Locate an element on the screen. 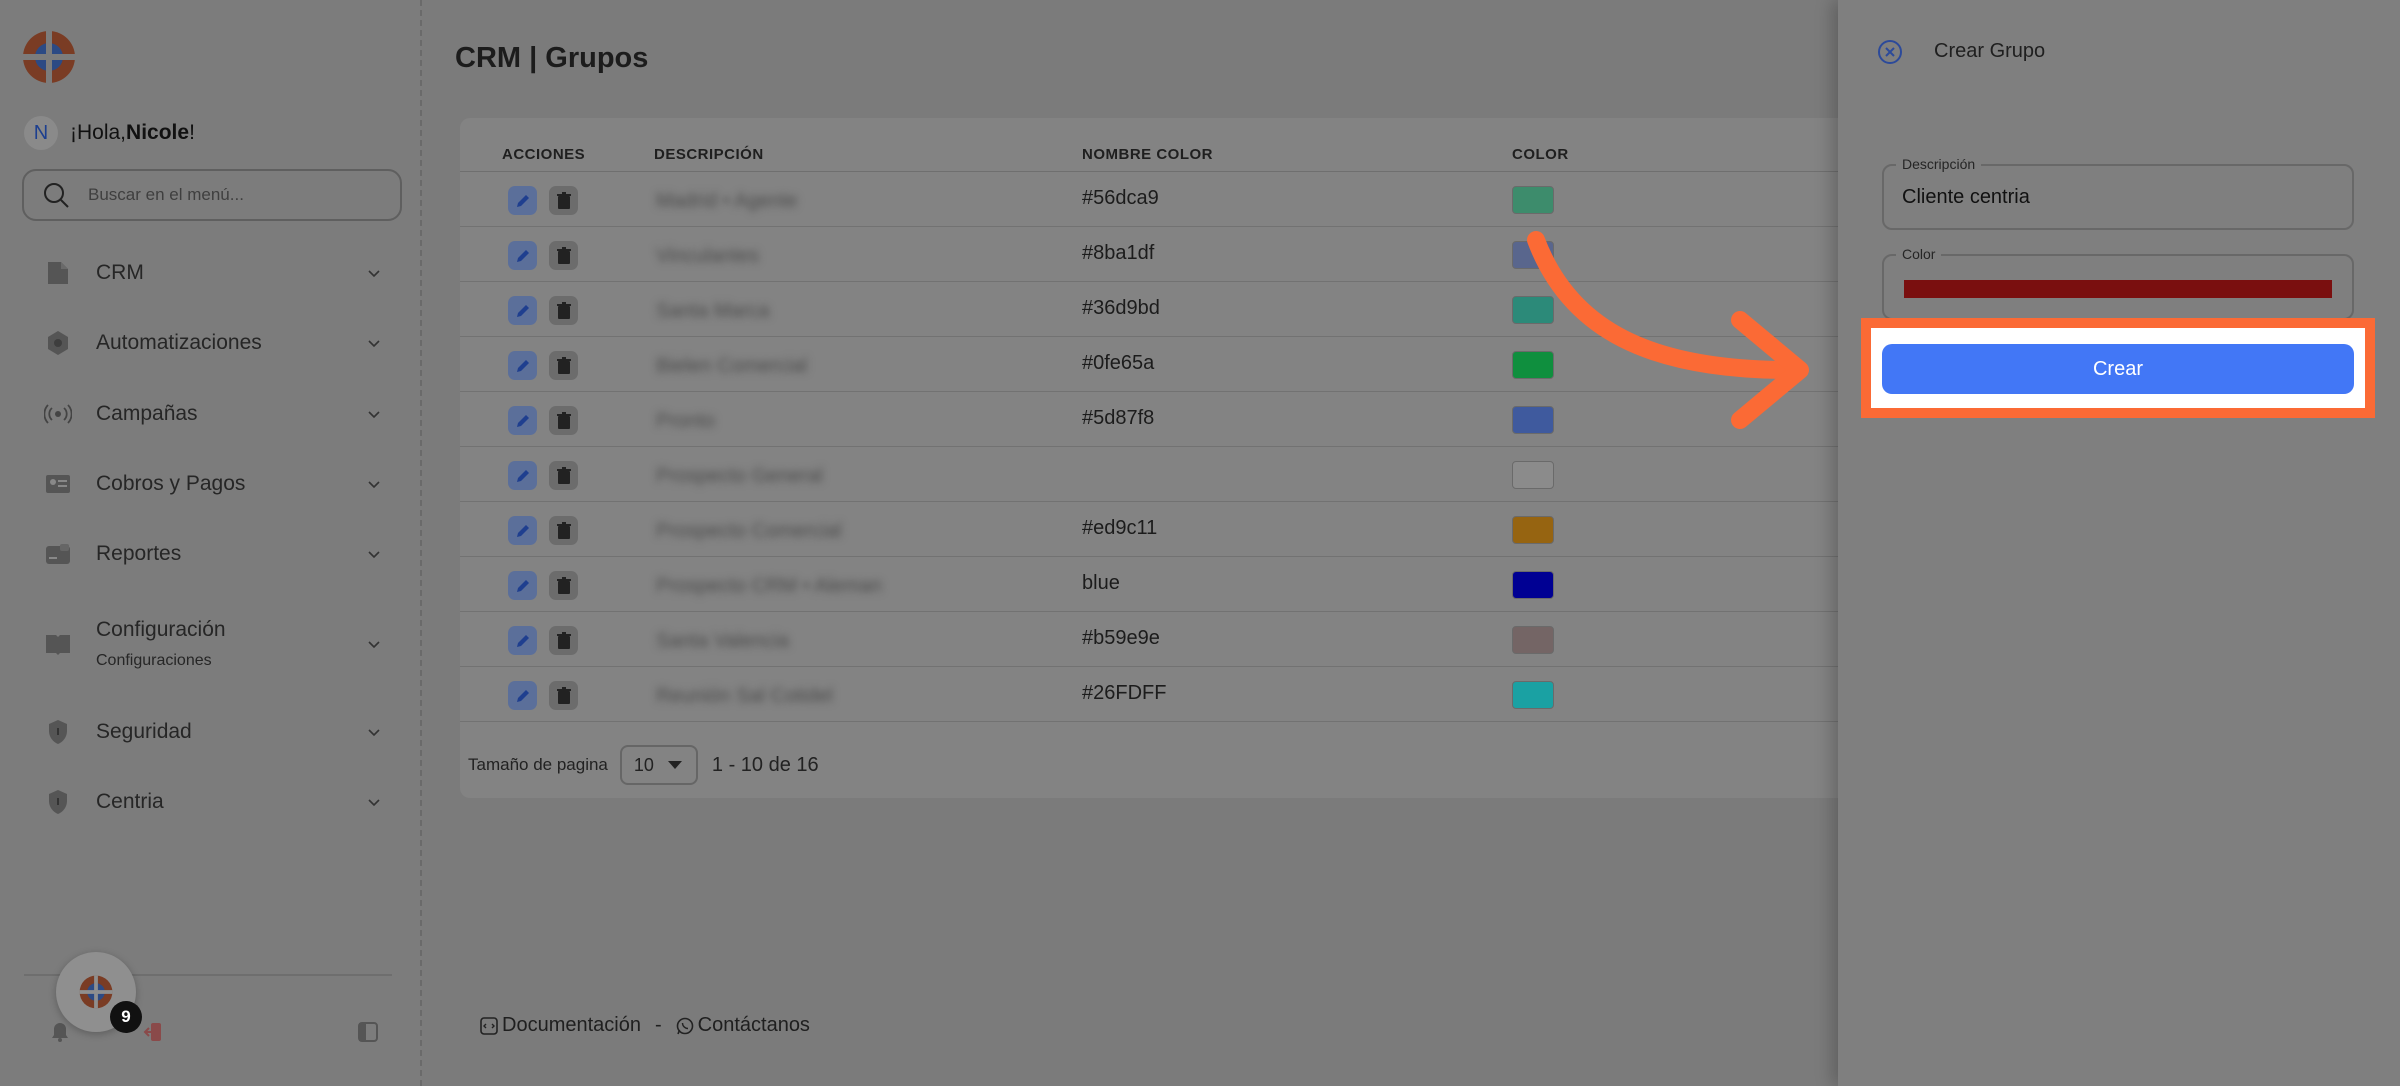 This screenshot has height=1086, width=2400. color-field: Color is located at coordinates (2118, 283).